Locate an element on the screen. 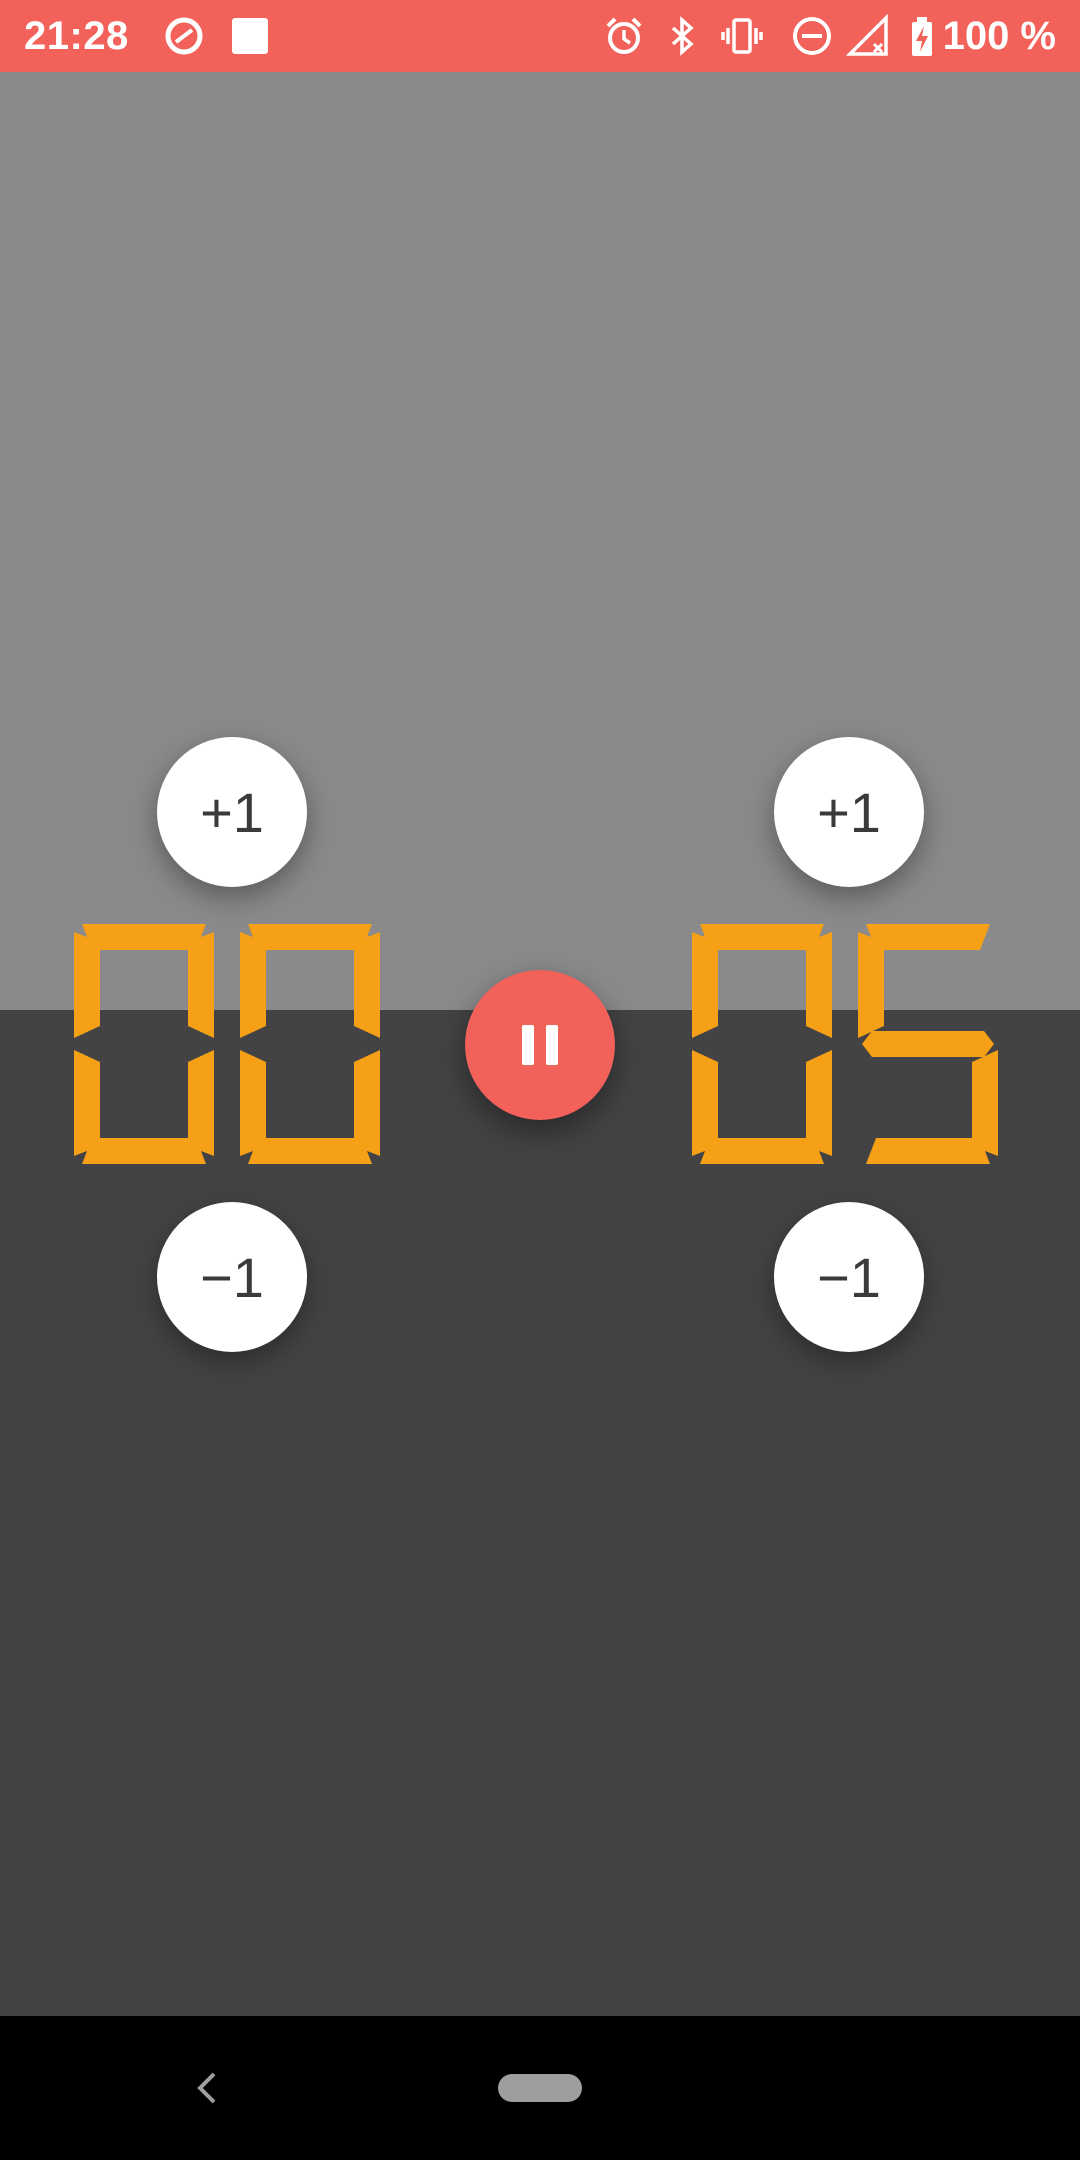  right-plus-one-label: +1 is located at coordinates (849, 812).